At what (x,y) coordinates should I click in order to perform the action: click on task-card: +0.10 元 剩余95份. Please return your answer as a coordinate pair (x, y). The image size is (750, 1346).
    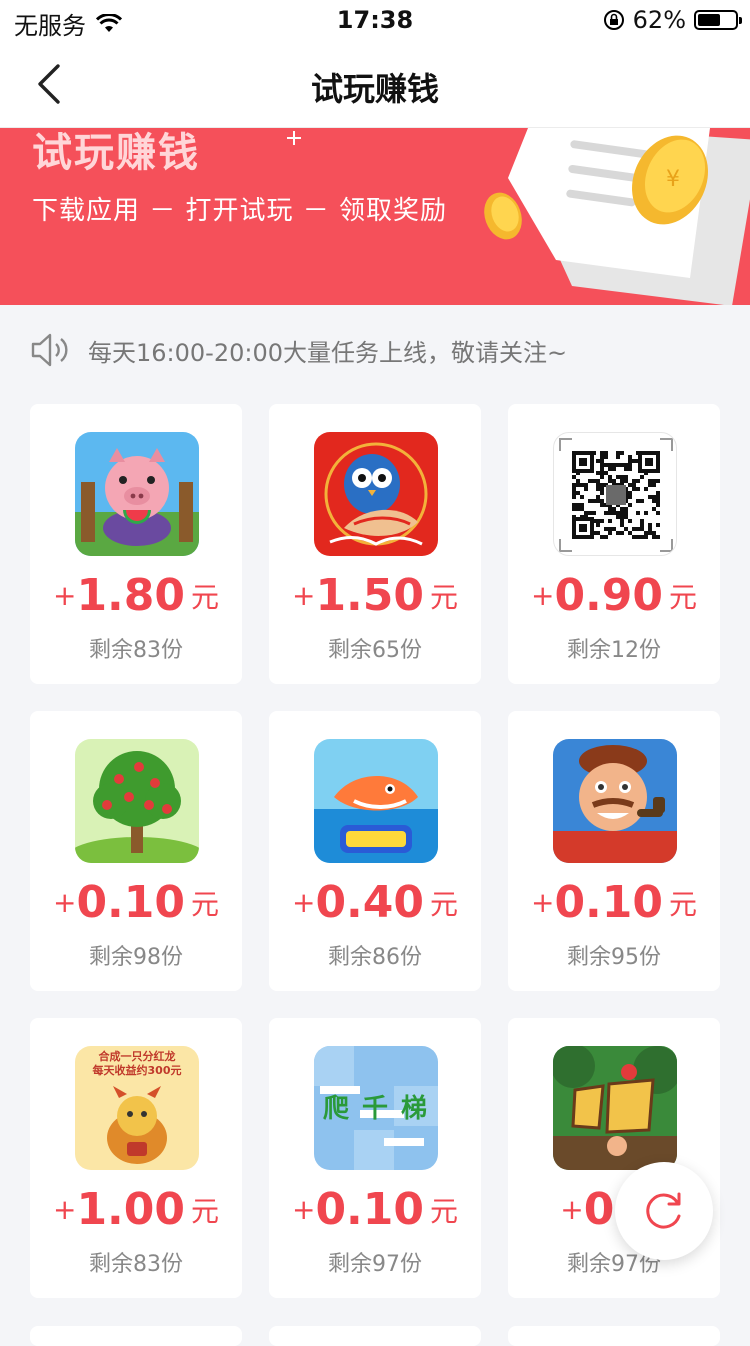
    Looking at the image, I should click on (614, 851).